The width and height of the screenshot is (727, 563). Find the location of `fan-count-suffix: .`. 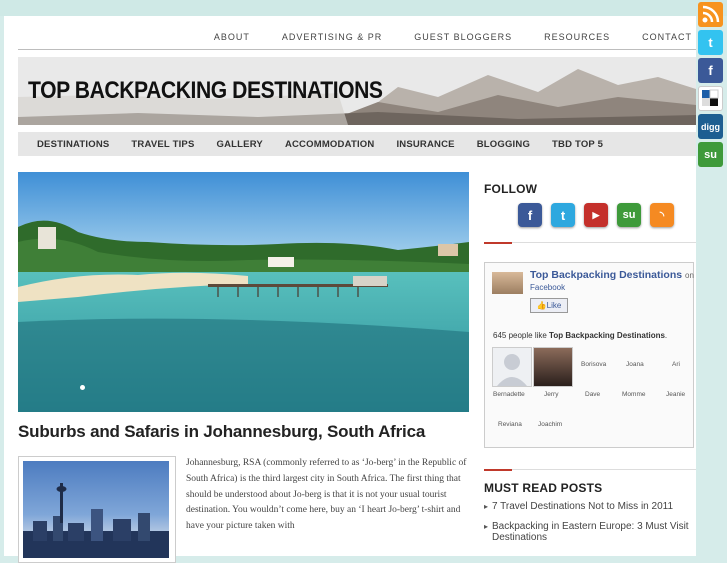

fan-count-suffix: . is located at coordinates (666, 335).